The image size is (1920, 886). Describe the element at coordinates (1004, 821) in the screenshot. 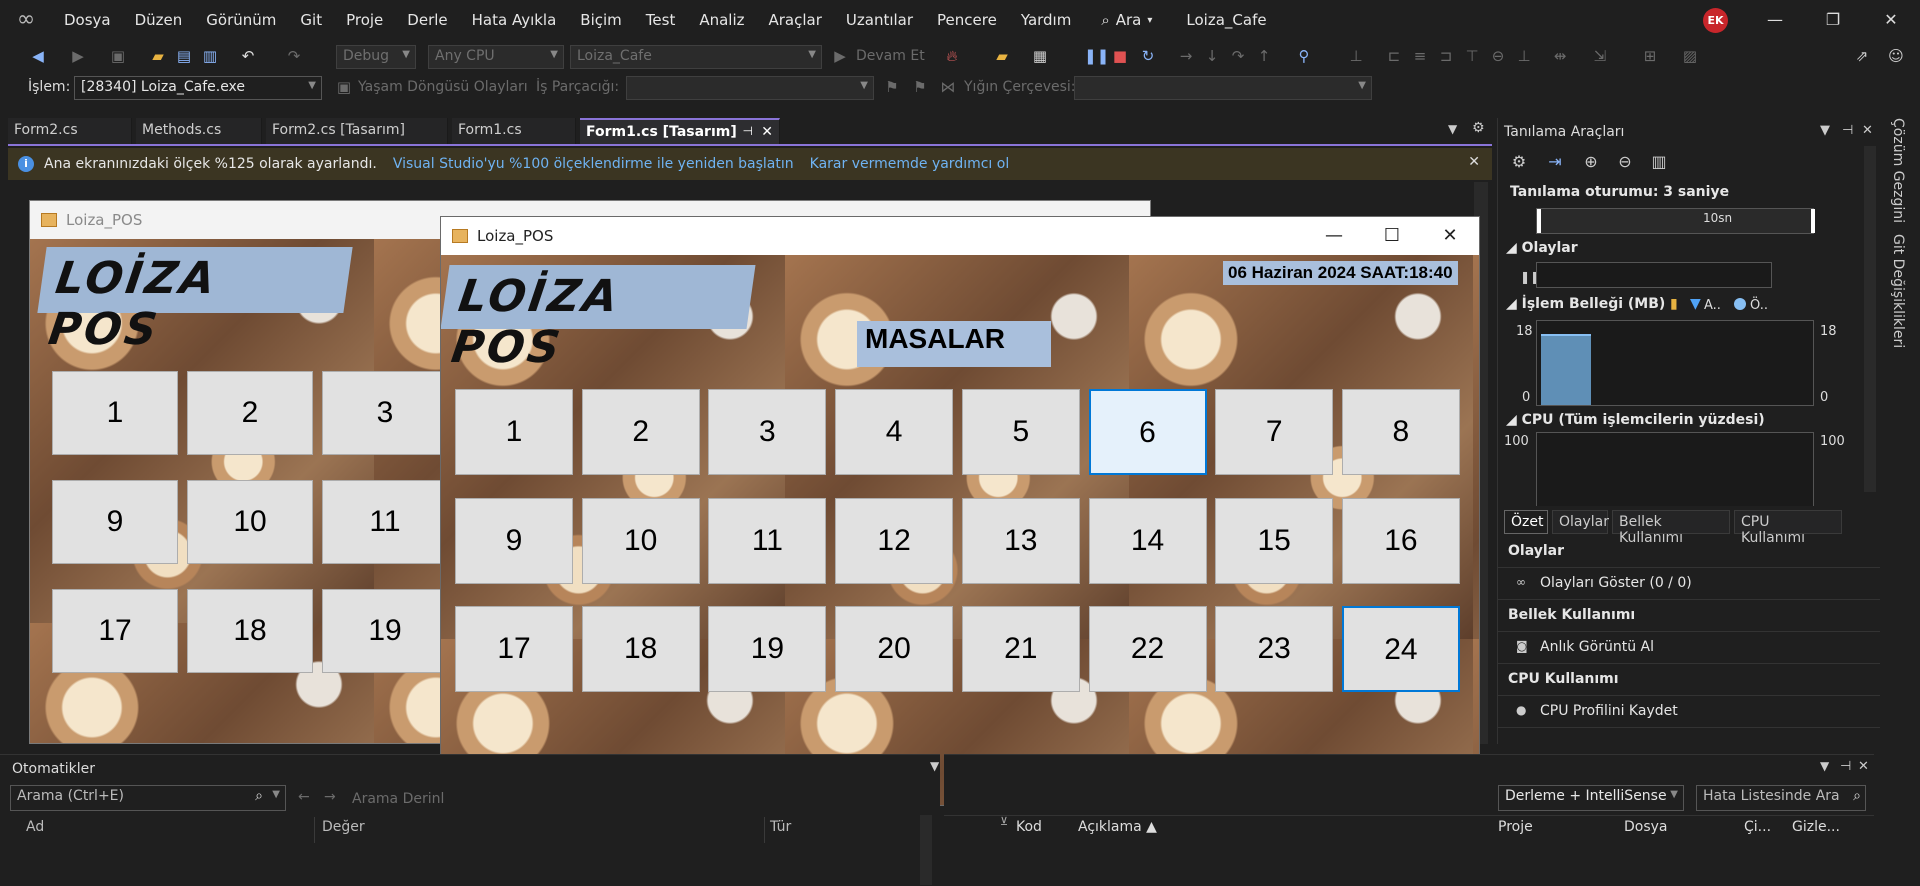

I see `filter-icon: ⊻` at that location.